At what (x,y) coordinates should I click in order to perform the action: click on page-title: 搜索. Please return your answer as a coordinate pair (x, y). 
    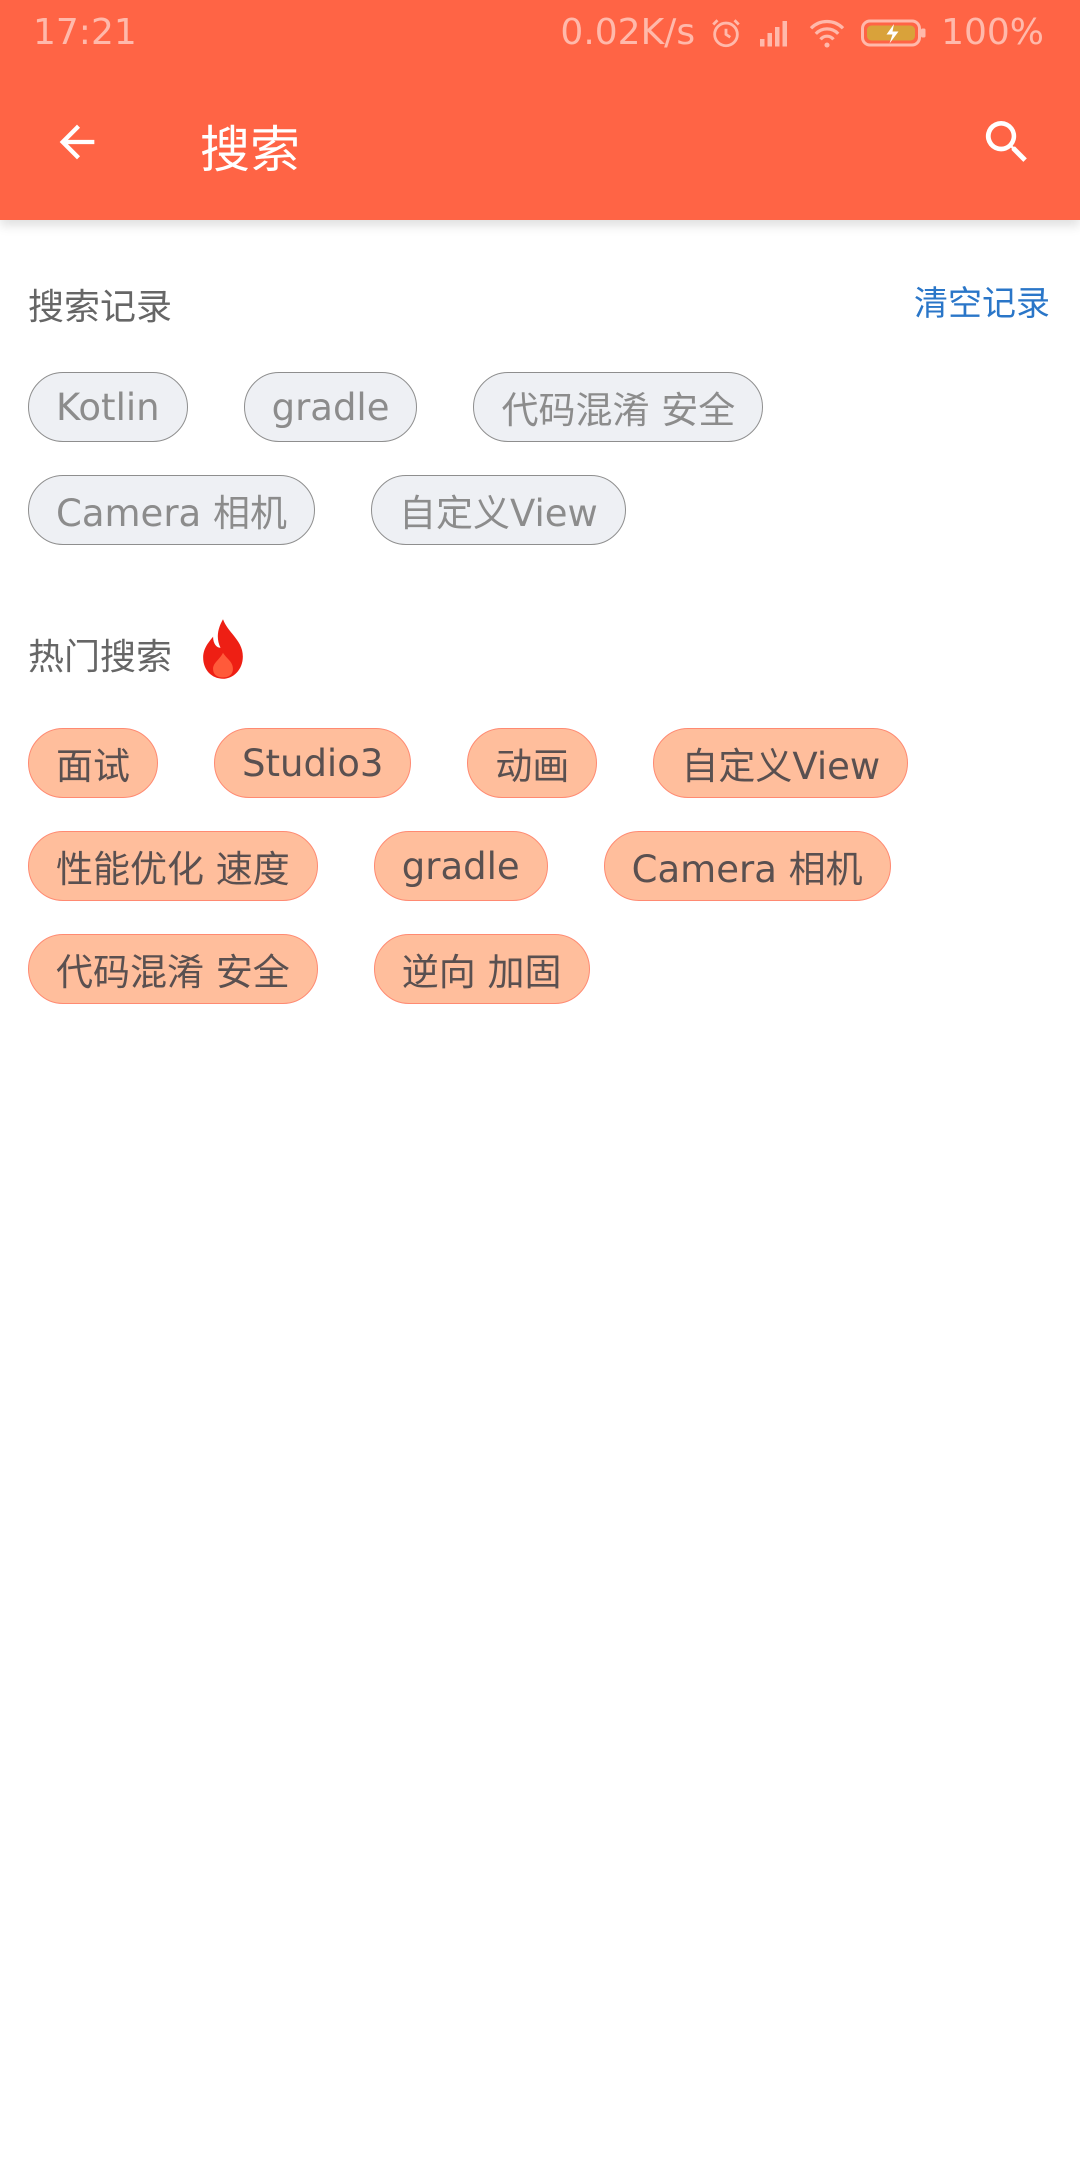
    Looking at the image, I should click on (250, 150).